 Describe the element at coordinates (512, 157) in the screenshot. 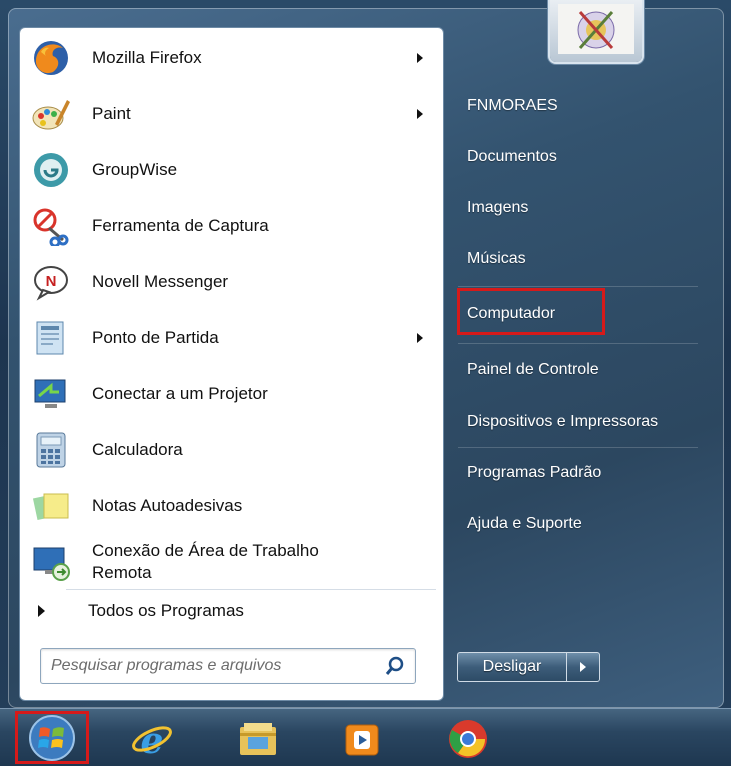

I see `right-item-documents: Documentos` at that location.